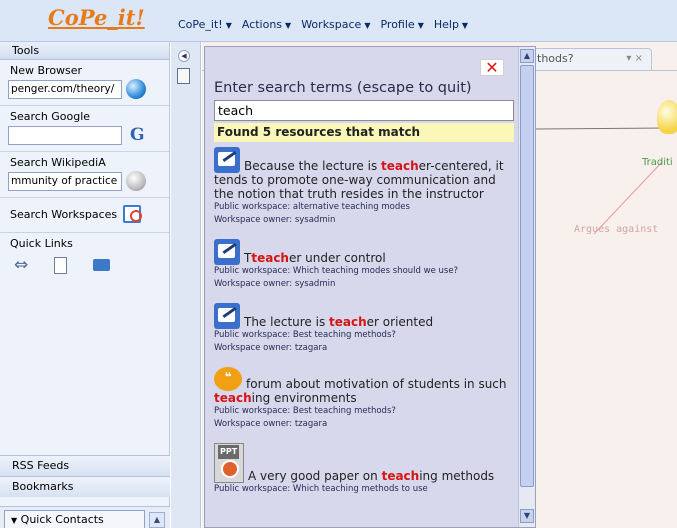  What do you see at coordinates (364, 110) in the screenshot?
I see `search-input: teach` at bounding box center [364, 110].